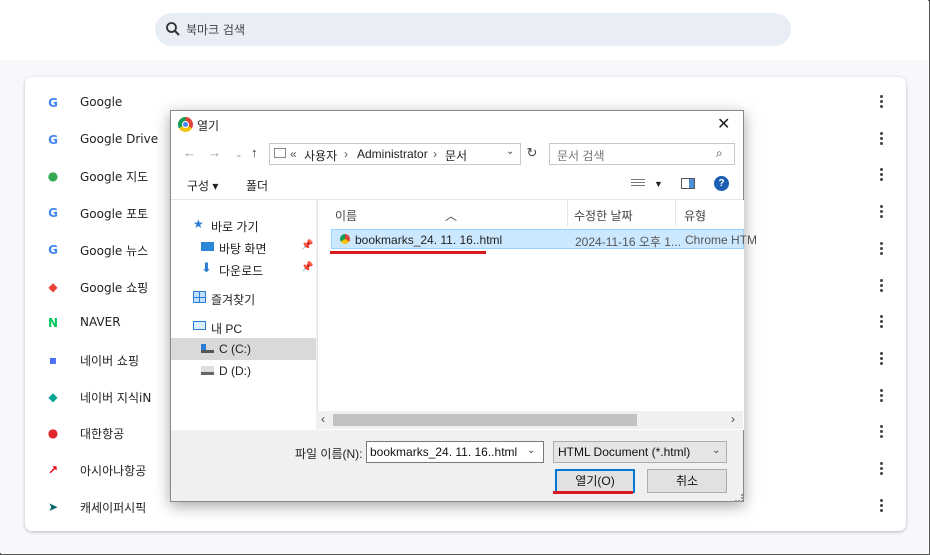  I want to click on folder-icon, so click(280, 153).